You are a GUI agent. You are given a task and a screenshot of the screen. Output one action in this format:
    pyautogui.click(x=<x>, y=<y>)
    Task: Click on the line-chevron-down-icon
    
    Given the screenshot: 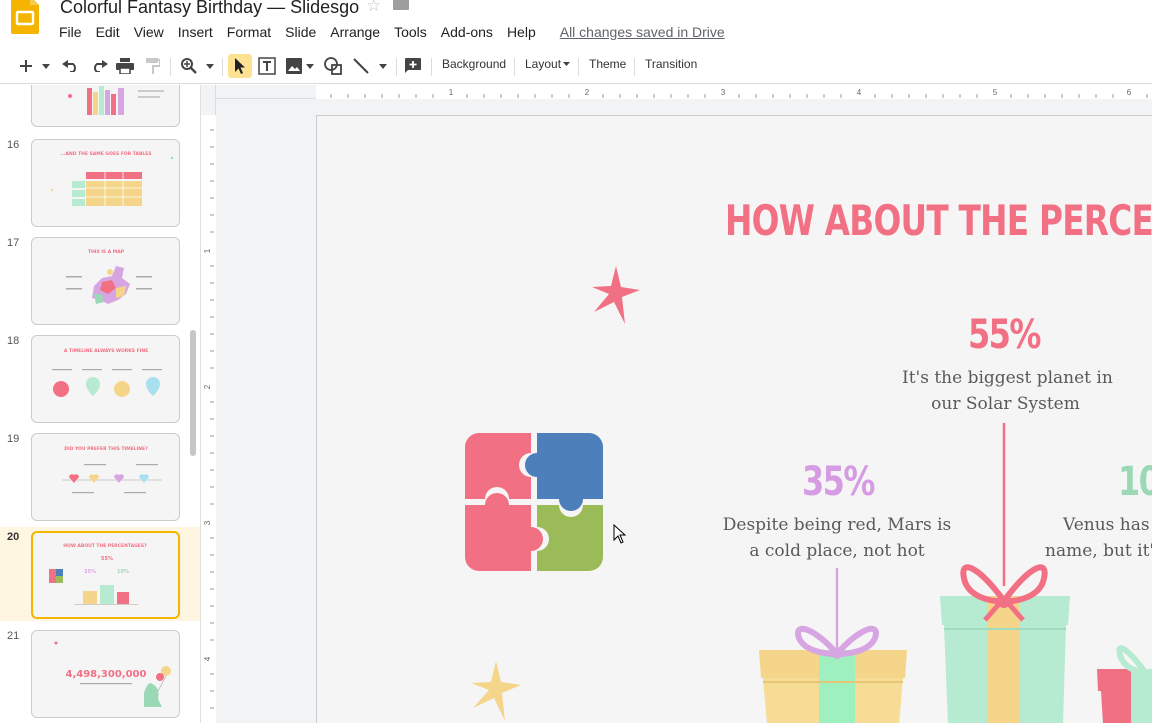 What is the action you would take?
    pyautogui.click(x=383, y=66)
    